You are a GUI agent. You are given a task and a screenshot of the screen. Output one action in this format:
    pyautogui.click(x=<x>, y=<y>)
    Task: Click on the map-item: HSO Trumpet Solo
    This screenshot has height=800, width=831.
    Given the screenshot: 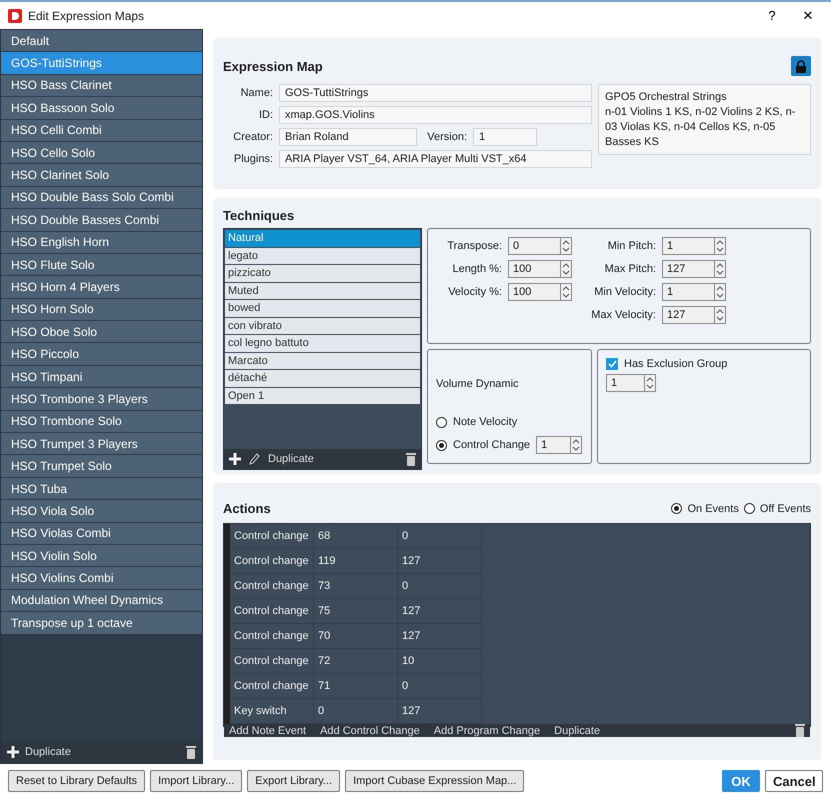 What is the action you would take?
    pyautogui.click(x=101, y=466)
    